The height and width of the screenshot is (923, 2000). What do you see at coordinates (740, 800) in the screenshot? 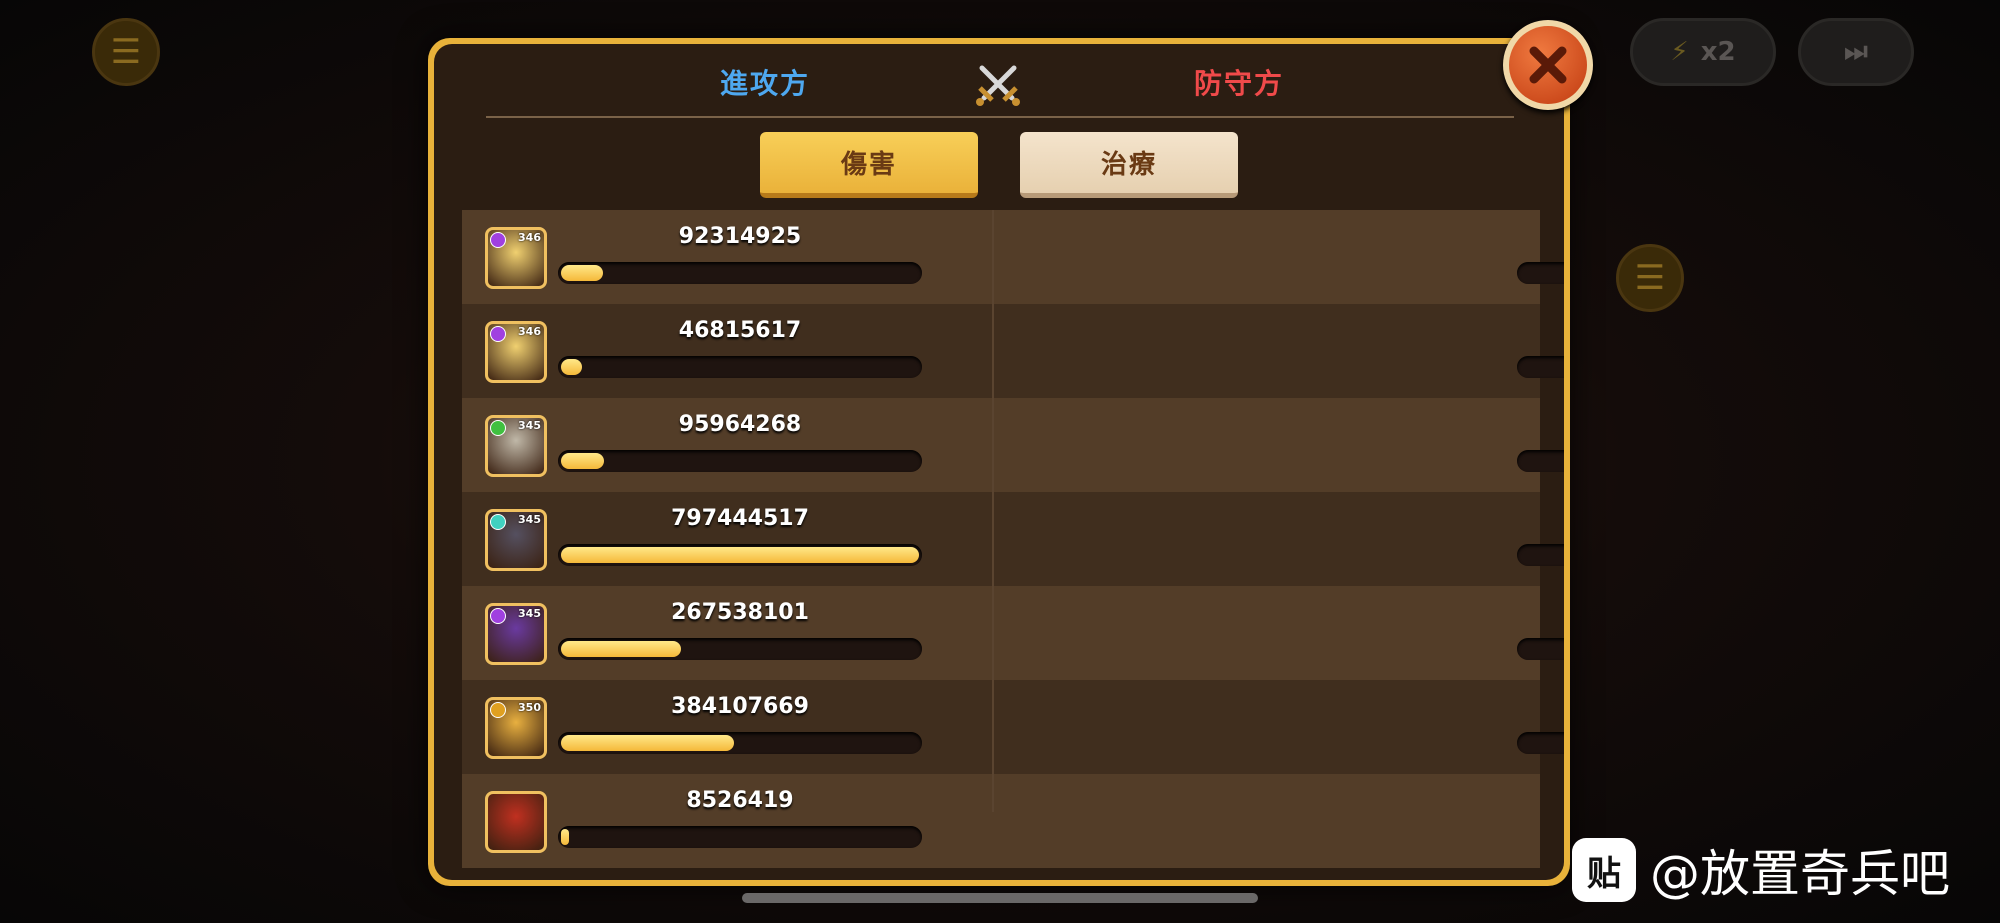
I see `damage-value: 8526419` at bounding box center [740, 800].